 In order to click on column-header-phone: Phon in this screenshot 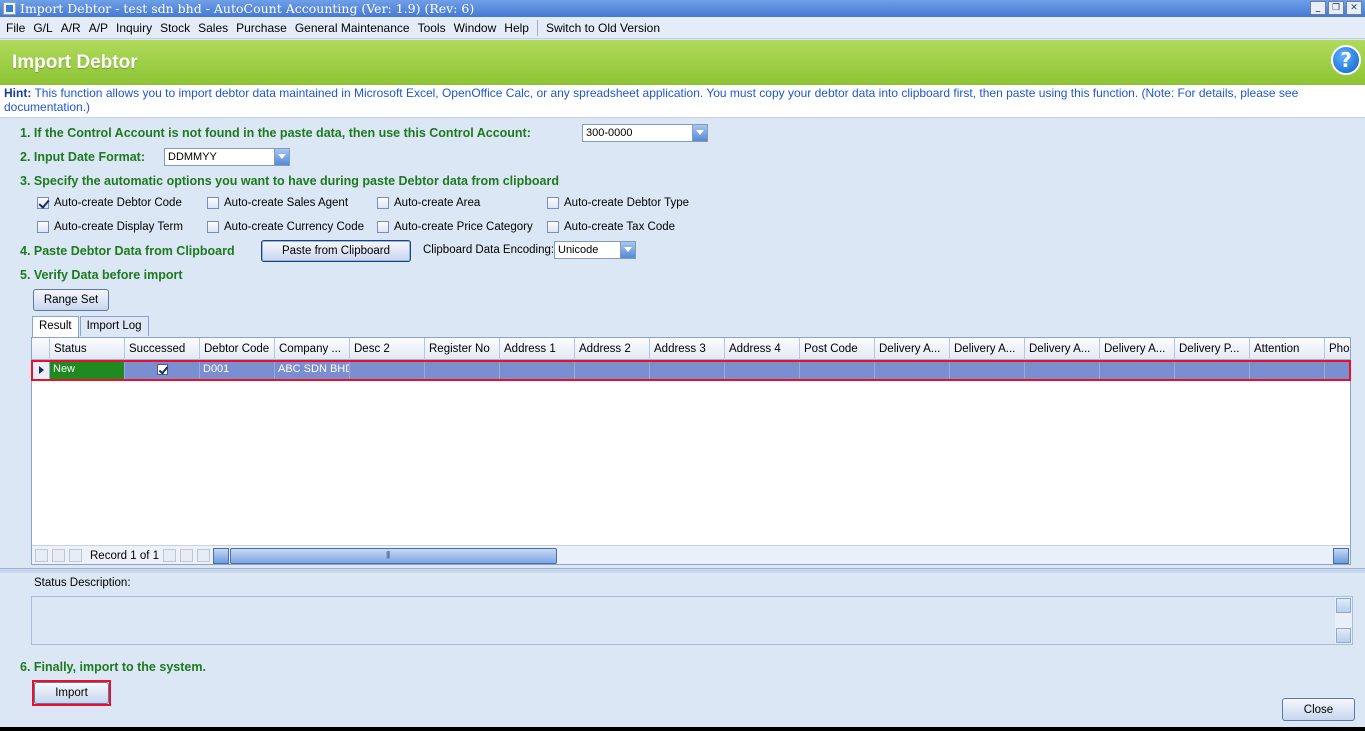, I will do `click(1337, 349)`.